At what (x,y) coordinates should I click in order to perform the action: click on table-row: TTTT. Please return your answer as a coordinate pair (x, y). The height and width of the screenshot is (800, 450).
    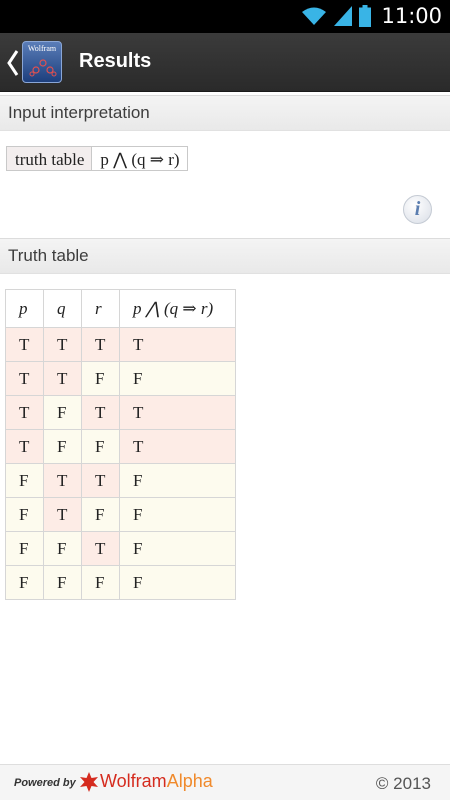
    Looking at the image, I should click on (120, 344).